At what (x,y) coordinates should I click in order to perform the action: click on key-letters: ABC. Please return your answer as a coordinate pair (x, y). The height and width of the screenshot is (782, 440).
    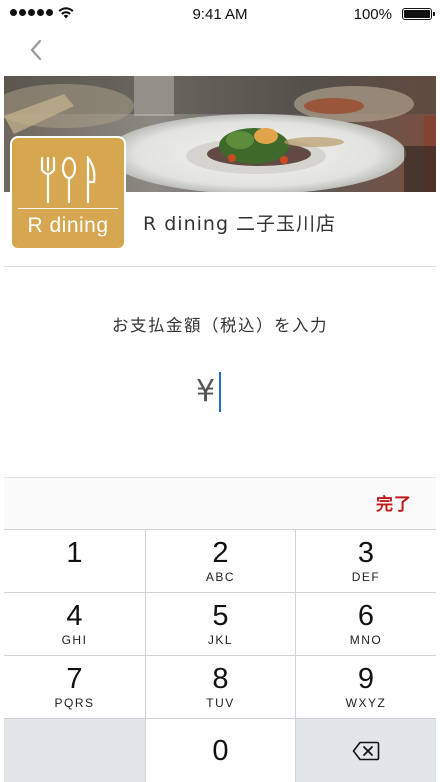
    Looking at the image, I should click on (220, 577).